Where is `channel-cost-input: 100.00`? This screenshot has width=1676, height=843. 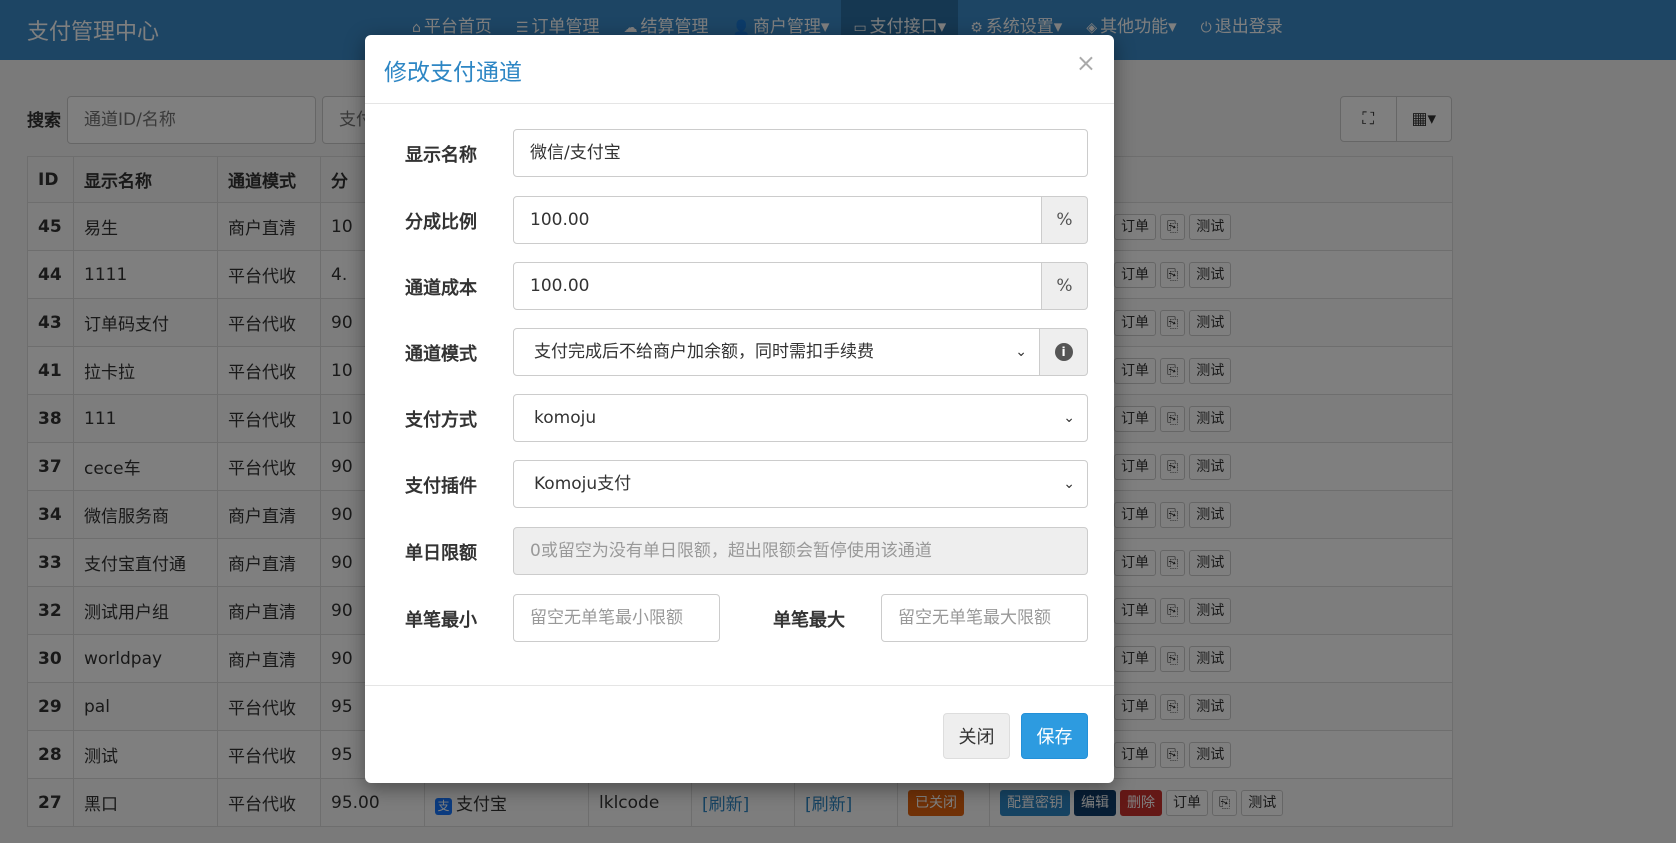
channel-cost-input: 100.00 is located at coordinates (777, 286).